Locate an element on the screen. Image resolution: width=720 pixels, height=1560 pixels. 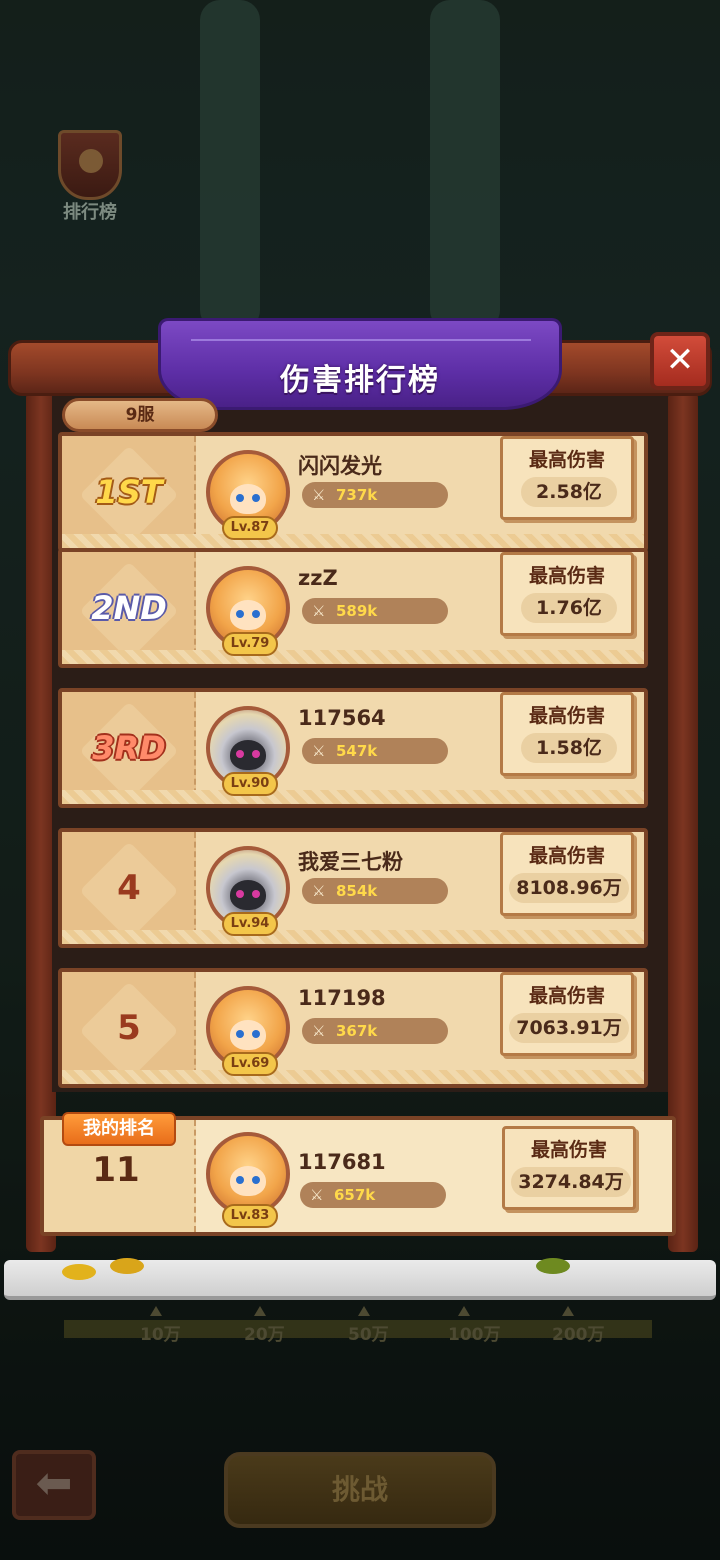
damage-card: 最高伤害 1.76亿 is located at coordinates (567, 594).